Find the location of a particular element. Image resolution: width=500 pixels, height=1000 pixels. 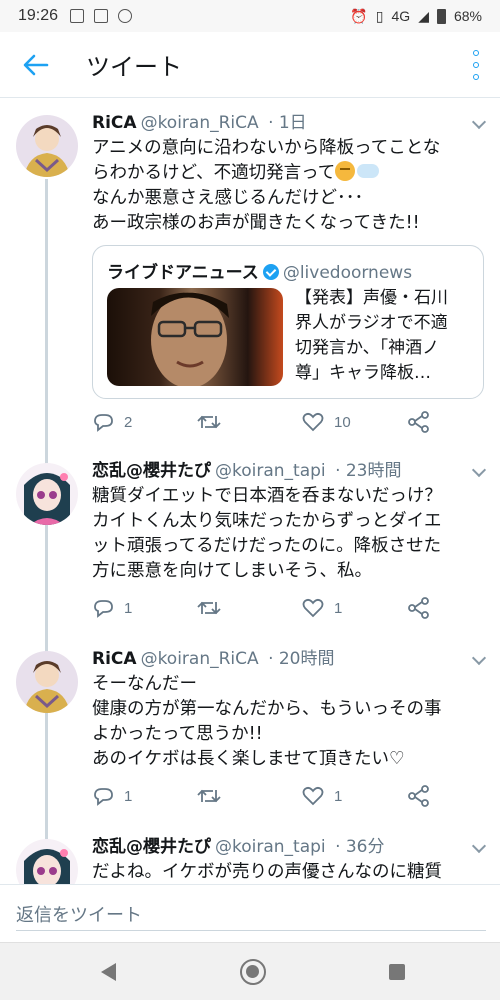

tweet-meta: 恋乱@櫻井たぴ @koiran_tapi · 36分 is located at coordinates (288, 847).